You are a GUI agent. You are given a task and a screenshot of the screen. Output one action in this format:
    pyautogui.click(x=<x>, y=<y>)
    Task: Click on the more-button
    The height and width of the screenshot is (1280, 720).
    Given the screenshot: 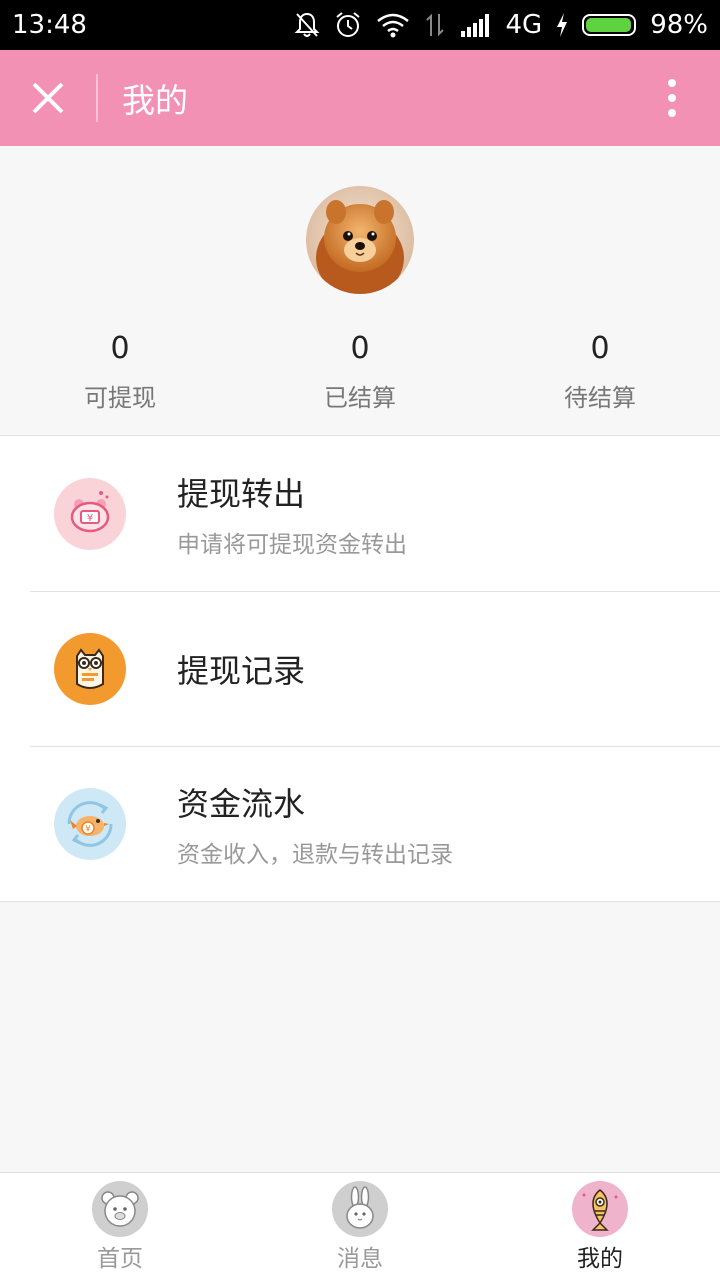 What is the action you would take?
    pyautogui.click(x=672, y=98)
    